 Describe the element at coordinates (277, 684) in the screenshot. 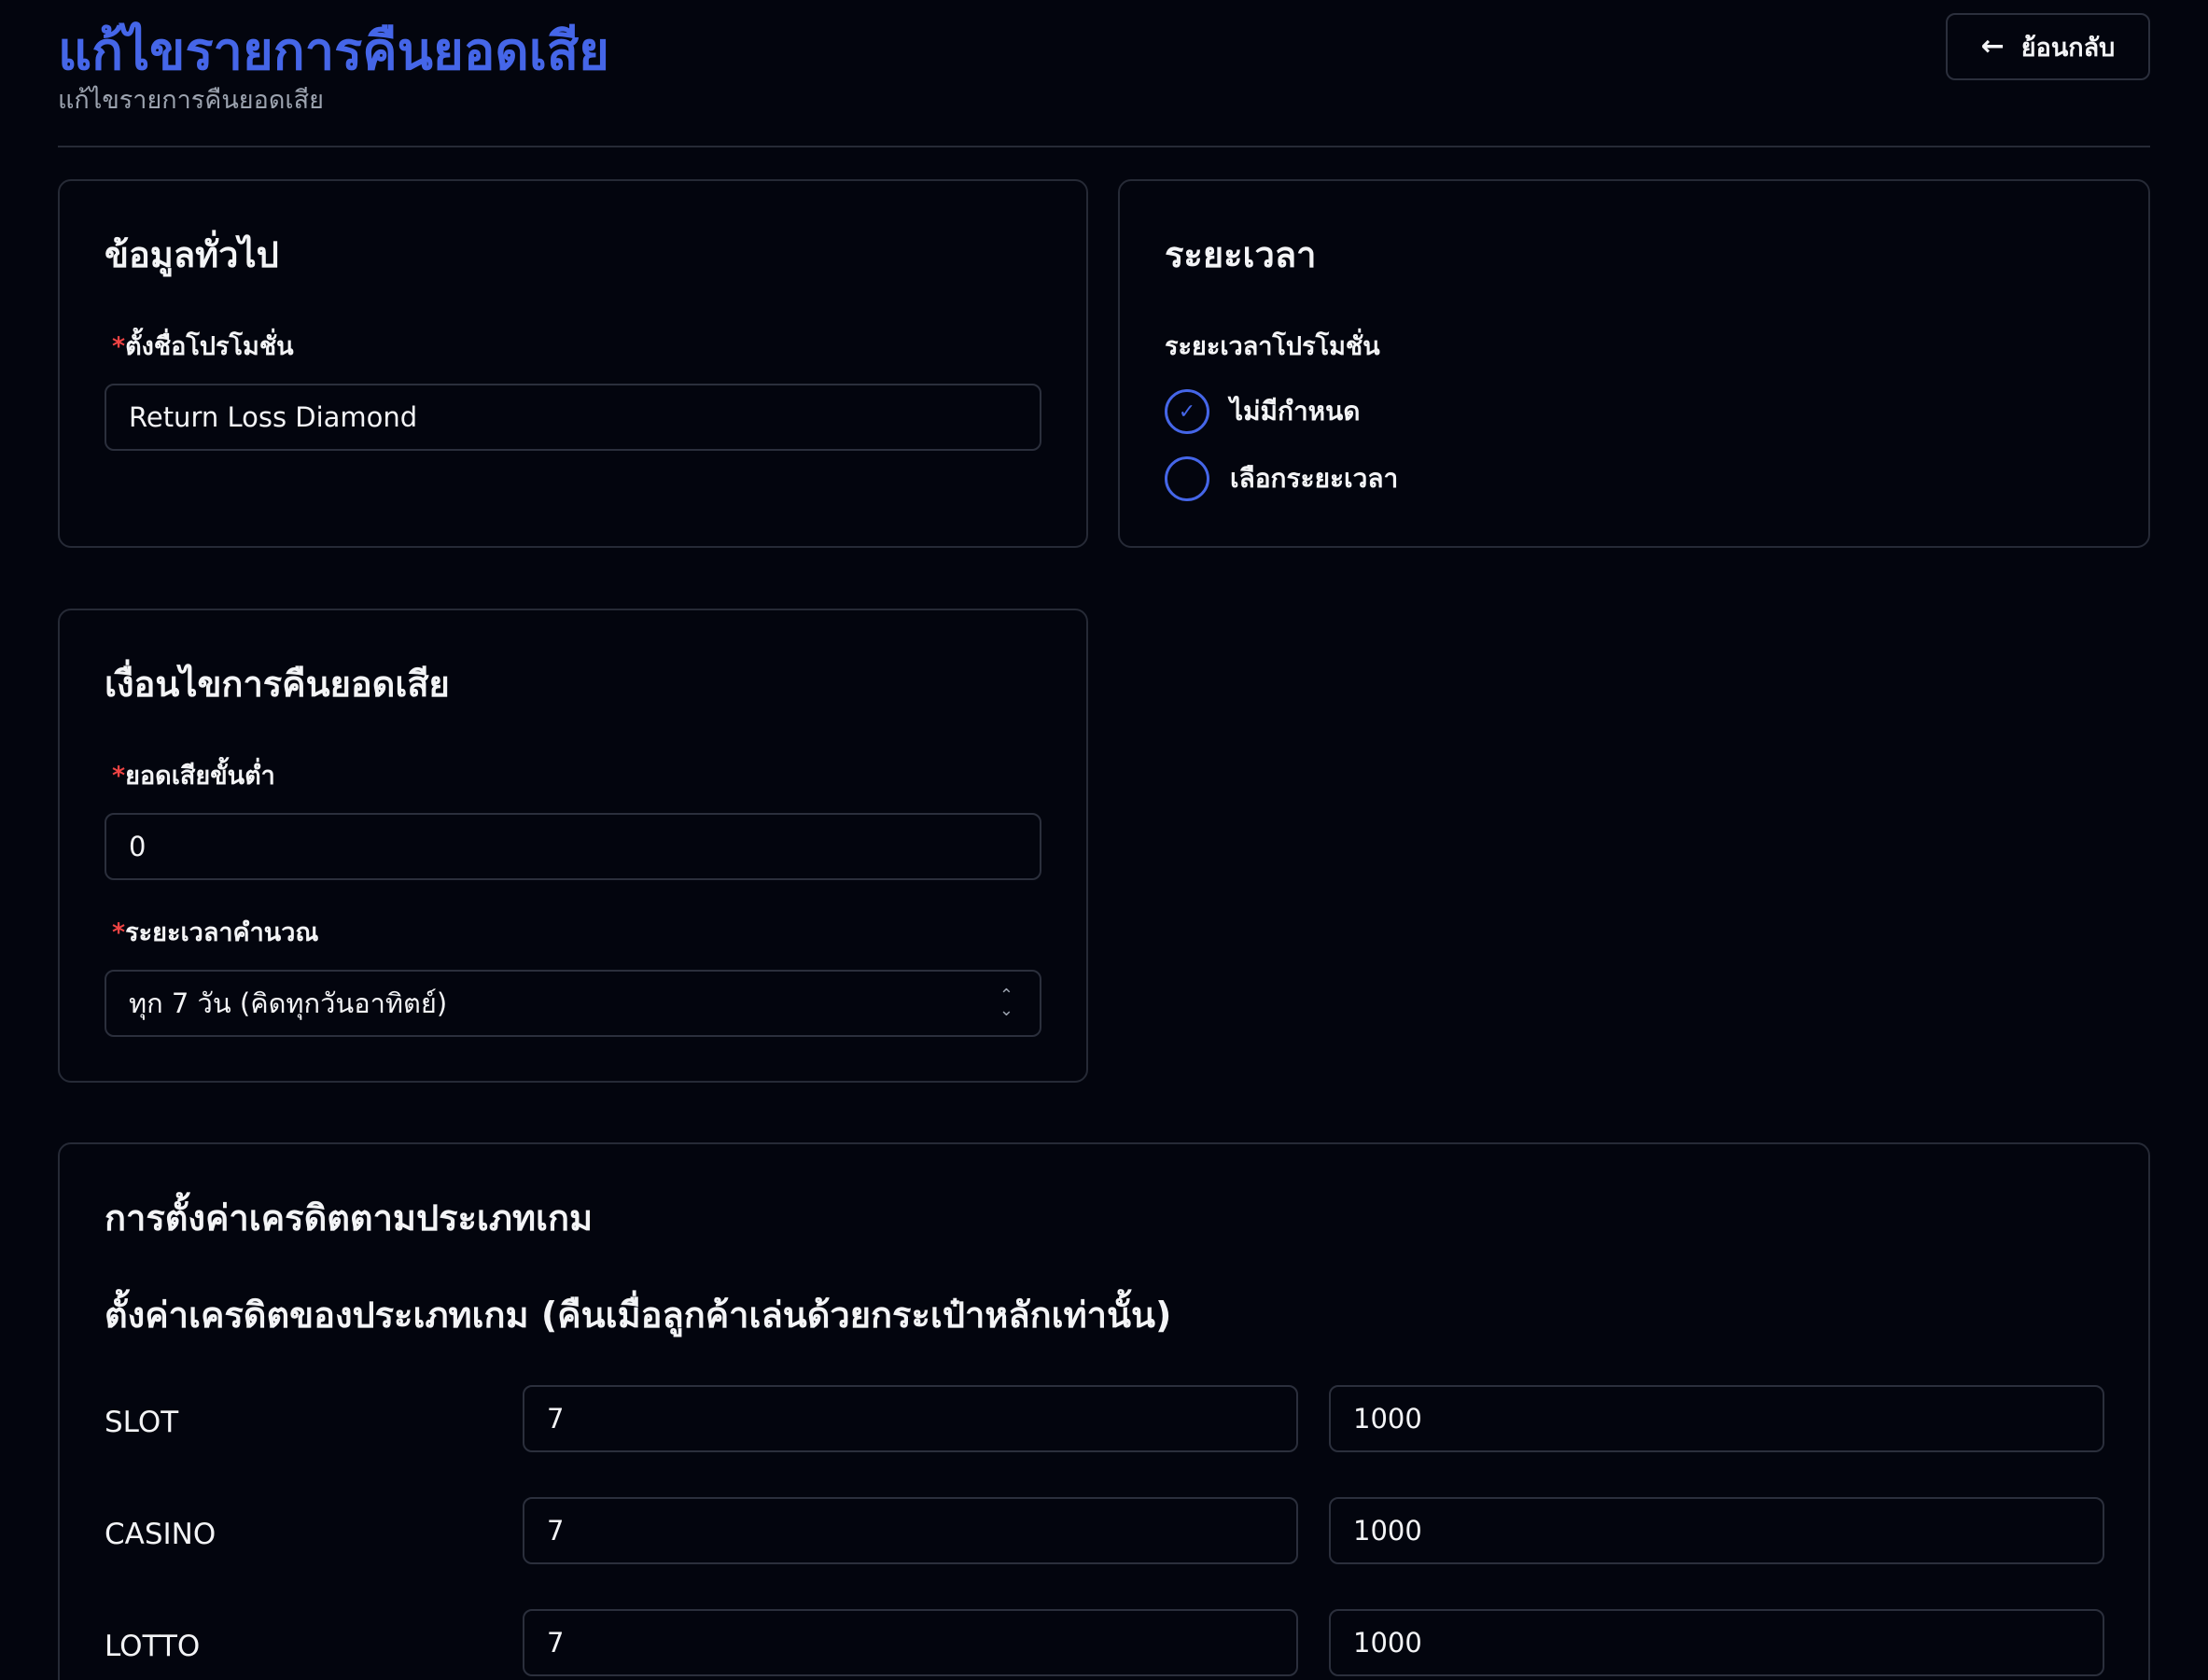

I see `conditions-title: เงื่อนไขการคืนยอดเสีย` at that location.